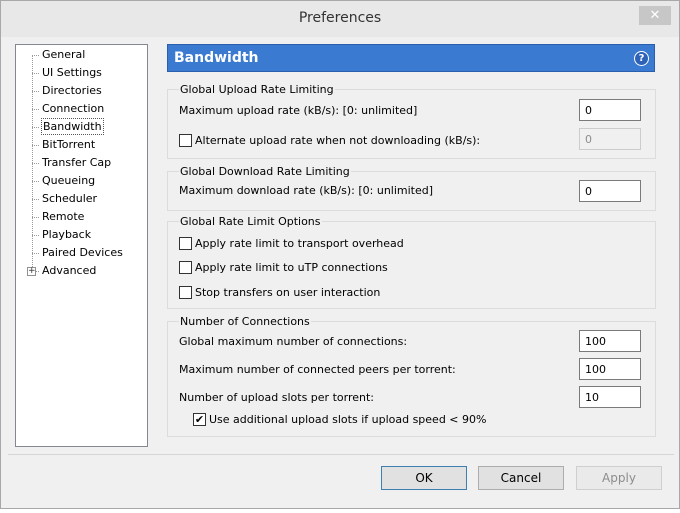  Describe the element at coordinates (655, 15) in the screenshot. I see `close-button: ✕` at that location.